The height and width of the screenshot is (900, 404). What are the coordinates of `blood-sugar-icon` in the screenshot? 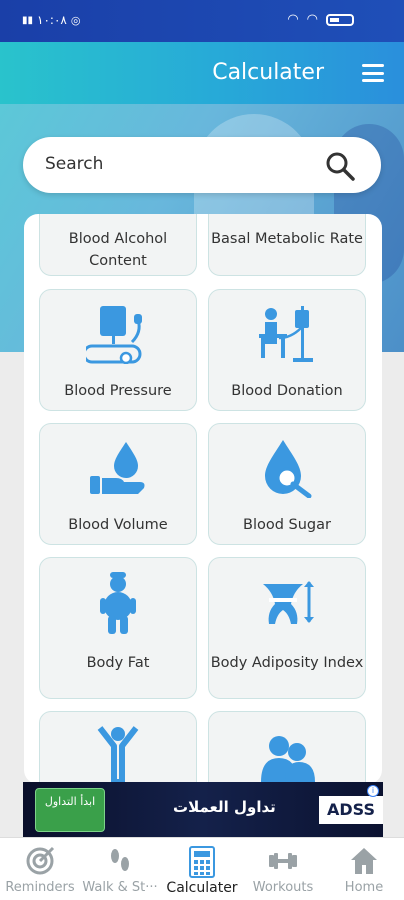 It's located at (288, 469).